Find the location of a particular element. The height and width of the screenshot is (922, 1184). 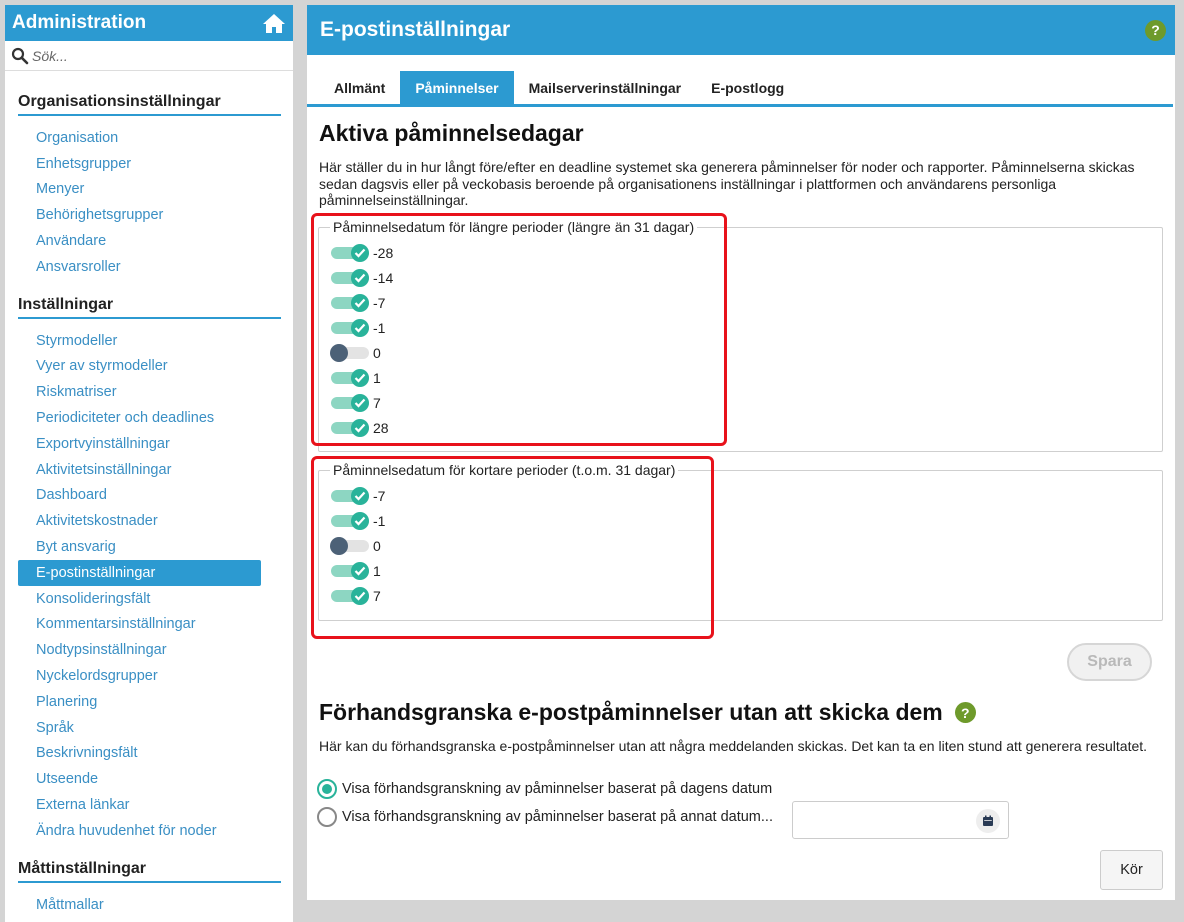

sidebar-item-enhetsgrupper: Enhetsgrupper is located at coordinates (149, 164).